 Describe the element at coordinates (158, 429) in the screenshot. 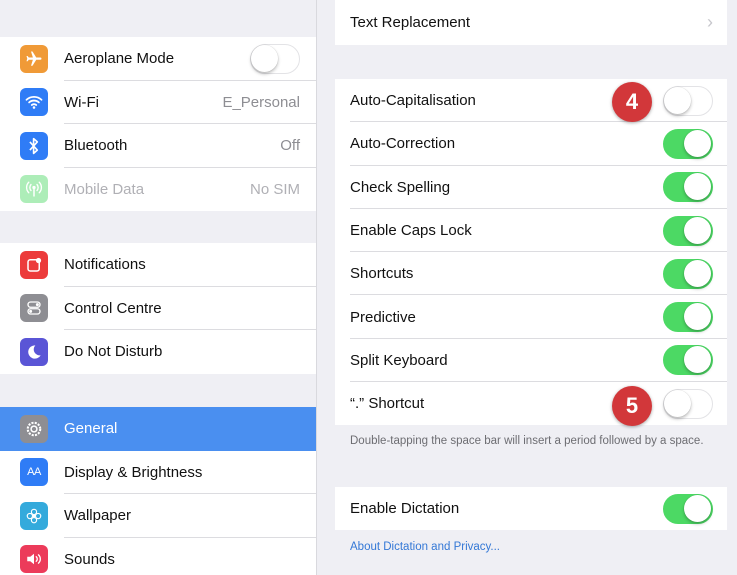

I see `sidebar-item-general: General` at that location.